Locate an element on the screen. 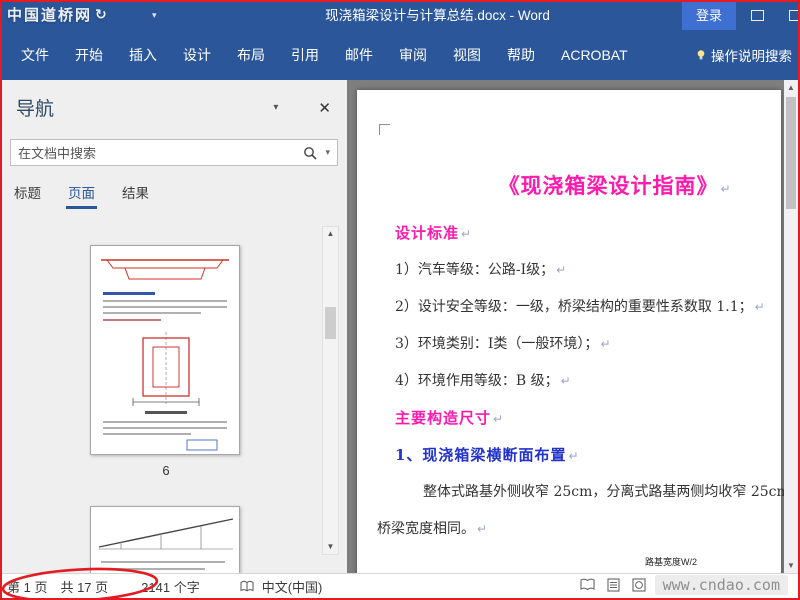 The image size is (800, 600). web-layout-icon is located at coordinates (639, 585).